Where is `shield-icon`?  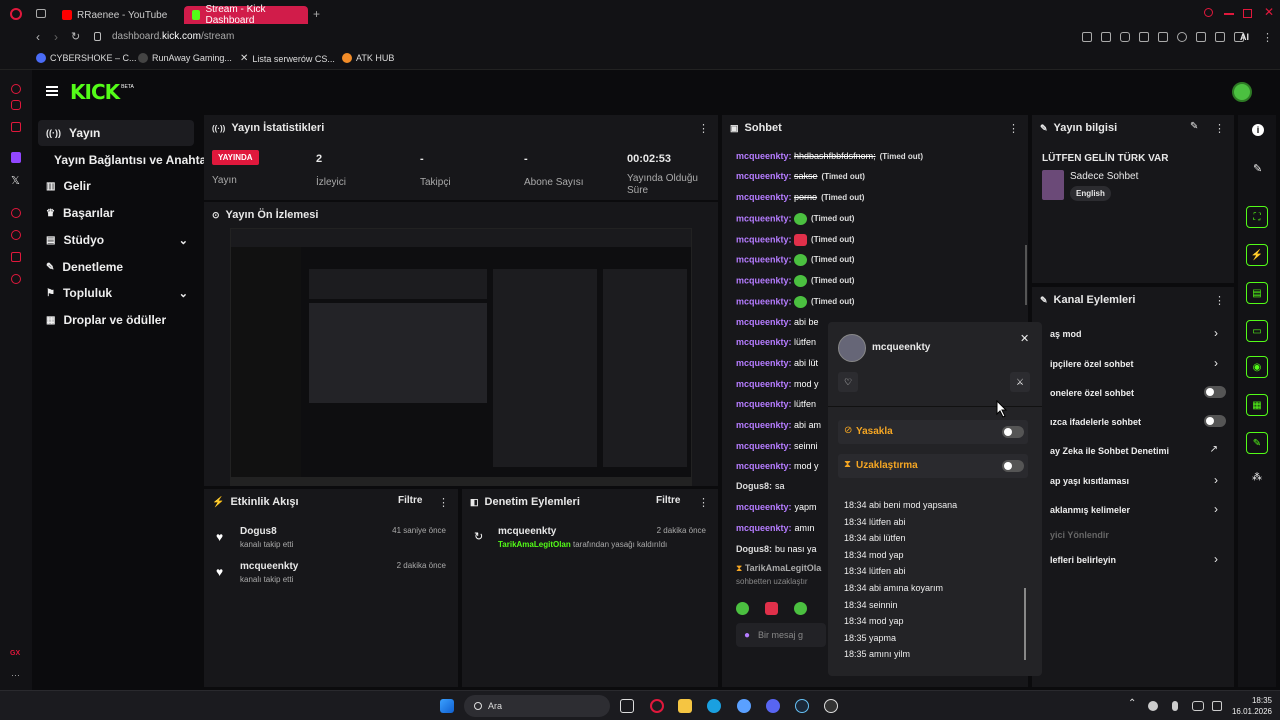
shield-icon is located at coordinates (1125, 37).